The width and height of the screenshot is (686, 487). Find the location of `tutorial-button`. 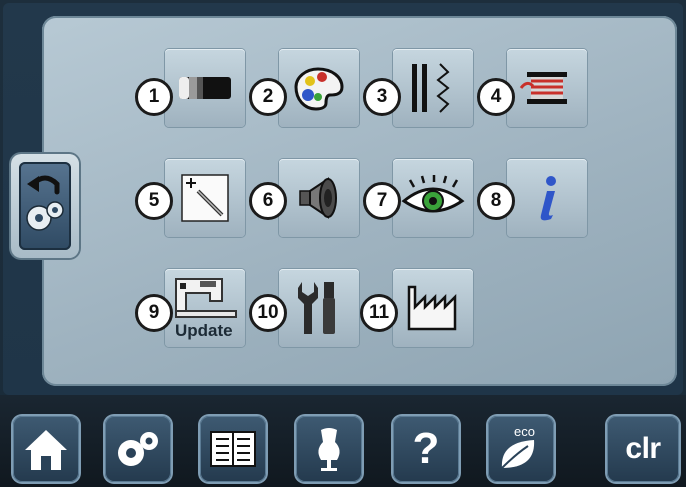

tutorial-button is located at coordinates (233, 449).